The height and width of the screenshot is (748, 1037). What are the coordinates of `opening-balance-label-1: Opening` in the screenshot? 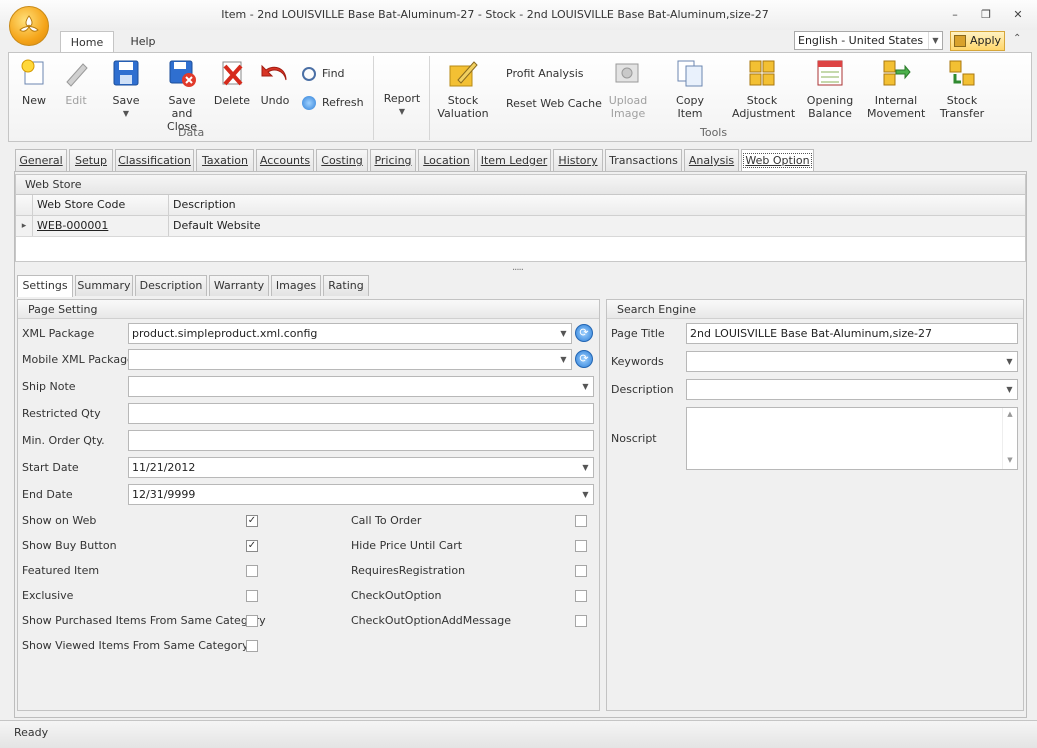 It's located at (830, 100).